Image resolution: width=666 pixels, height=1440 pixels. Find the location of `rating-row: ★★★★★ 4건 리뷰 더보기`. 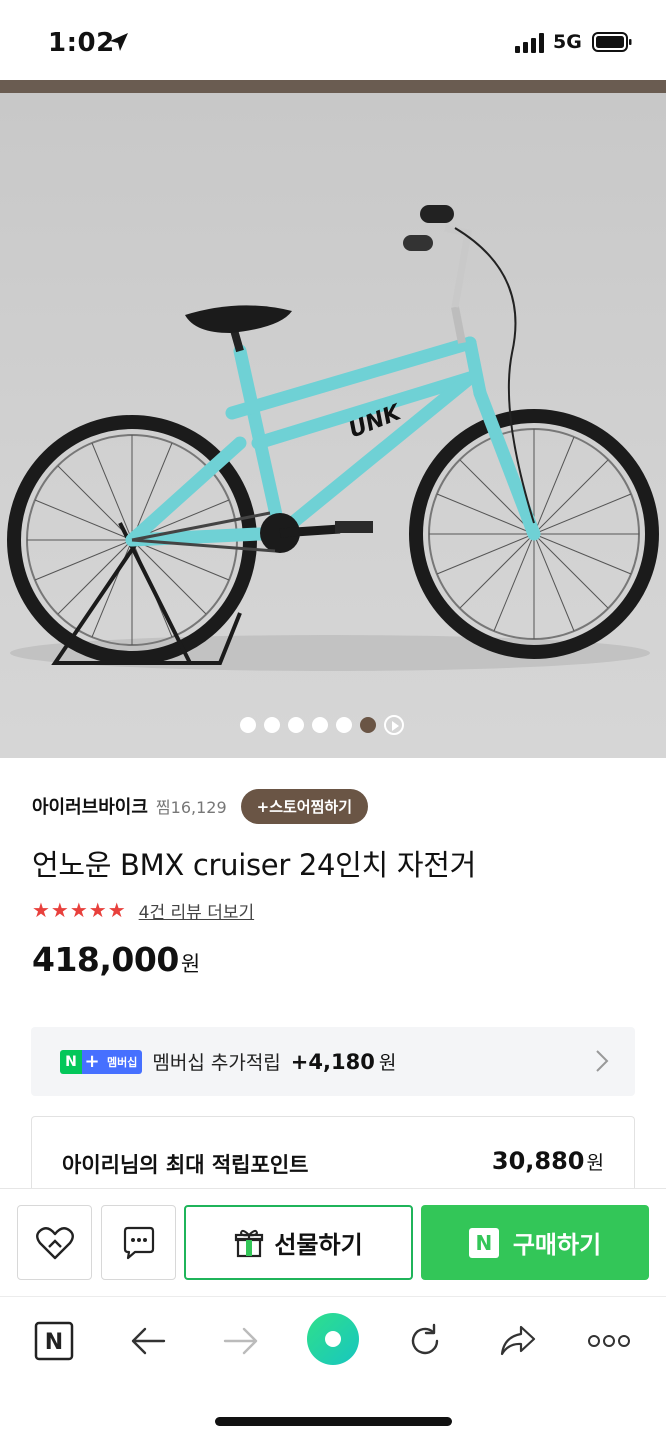

rating-row: ★★★★★ 4건 리뷰 더보기 is located at coordinates (143, 910).